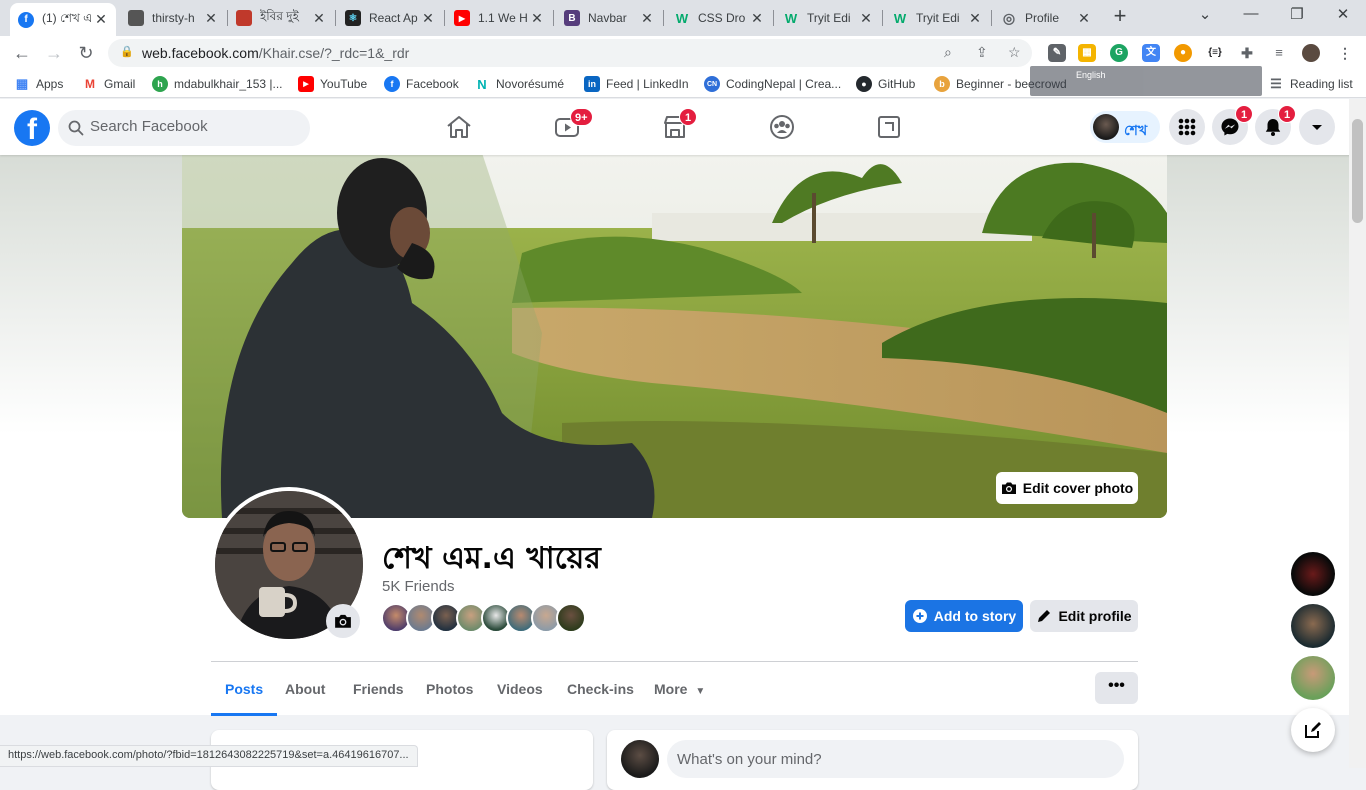 This screenshot has height=790, width=1366. I want to click on bookmark-star-icon: ☆, so click(1014, 52).